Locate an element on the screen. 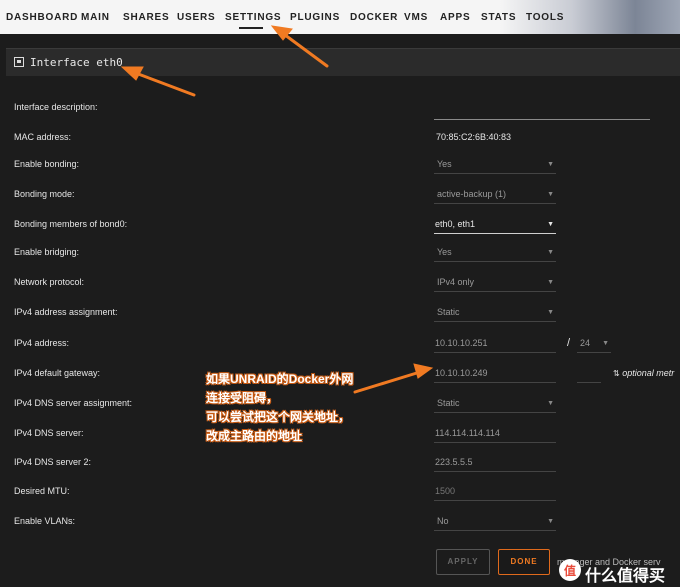 The image size is (680, 587). optional-metric-text: optional metr is located at coordinates (648, 373).